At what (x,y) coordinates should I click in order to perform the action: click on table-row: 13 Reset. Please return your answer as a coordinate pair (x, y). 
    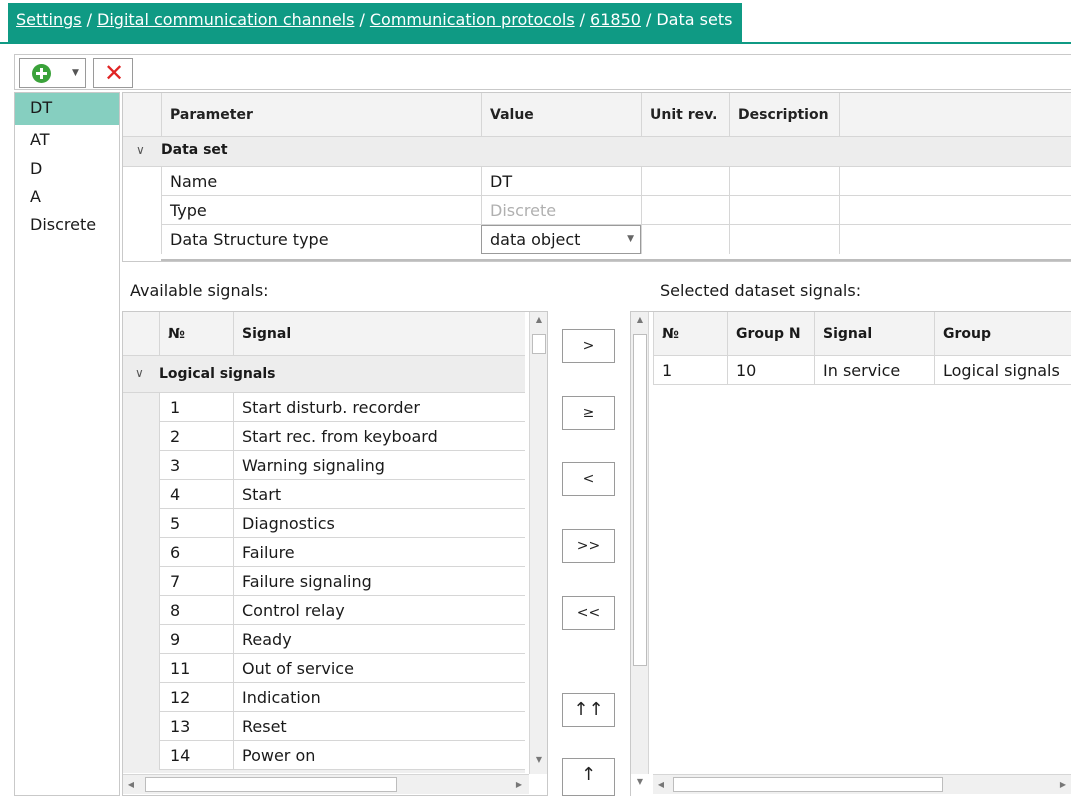
    Looking at the image, I should click on (342, 726).